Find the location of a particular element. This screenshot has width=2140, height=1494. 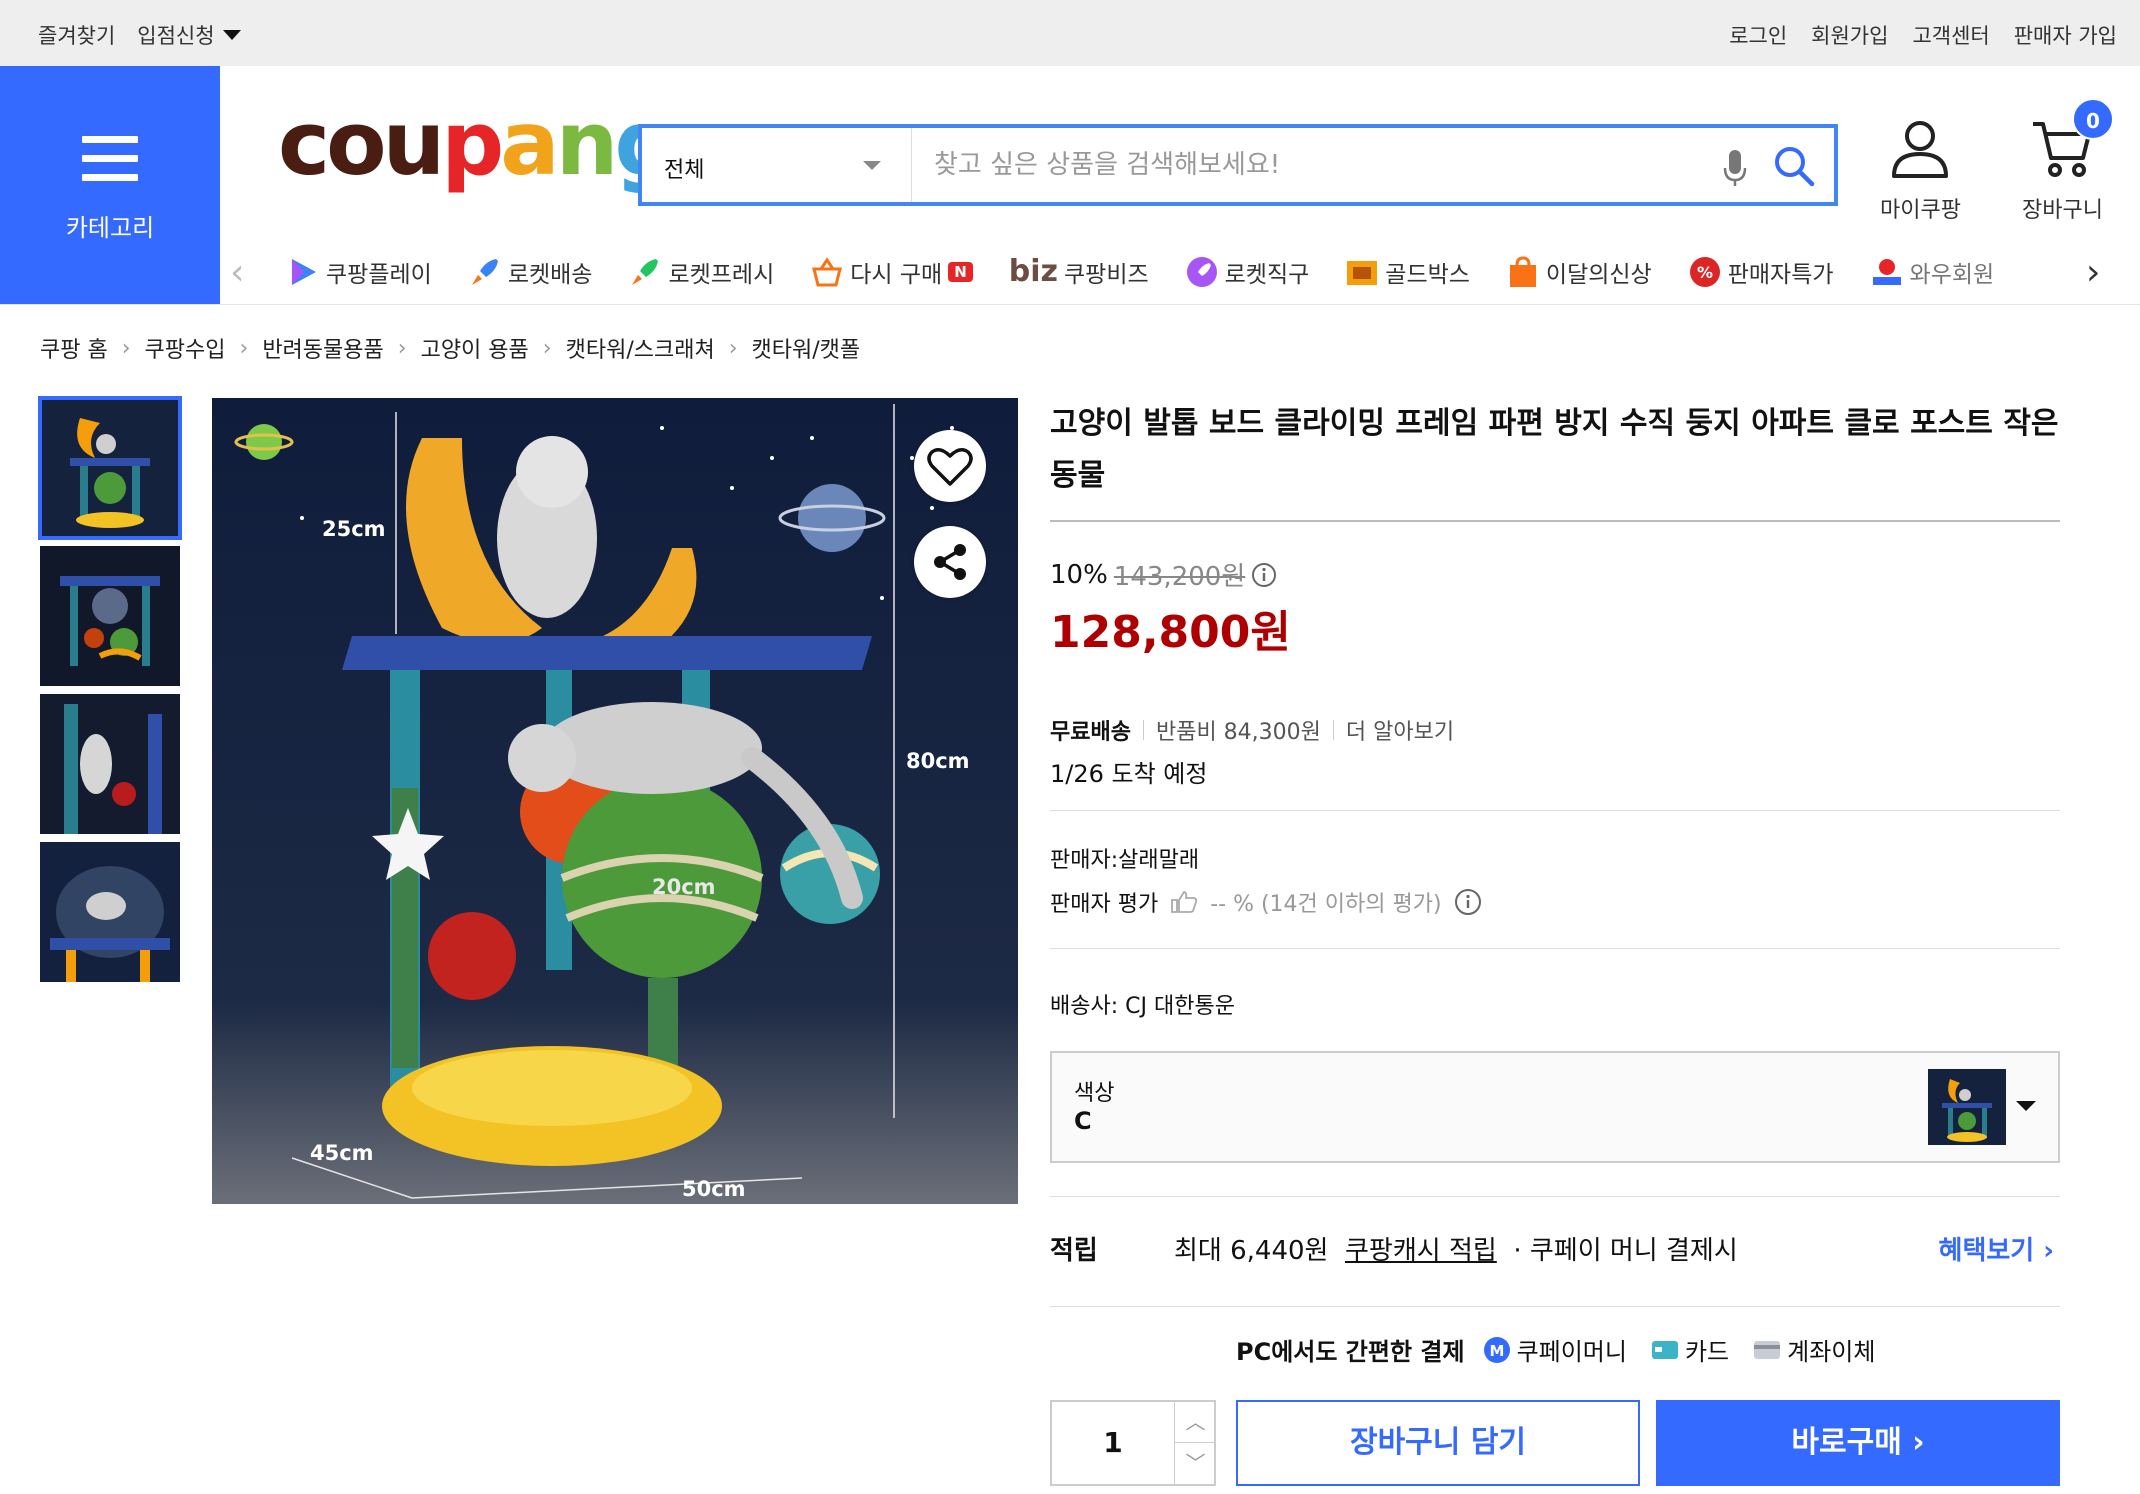

nav-item-coupangbiz: biz 쿠팡비즈 is located at coordinates (1079, 271).